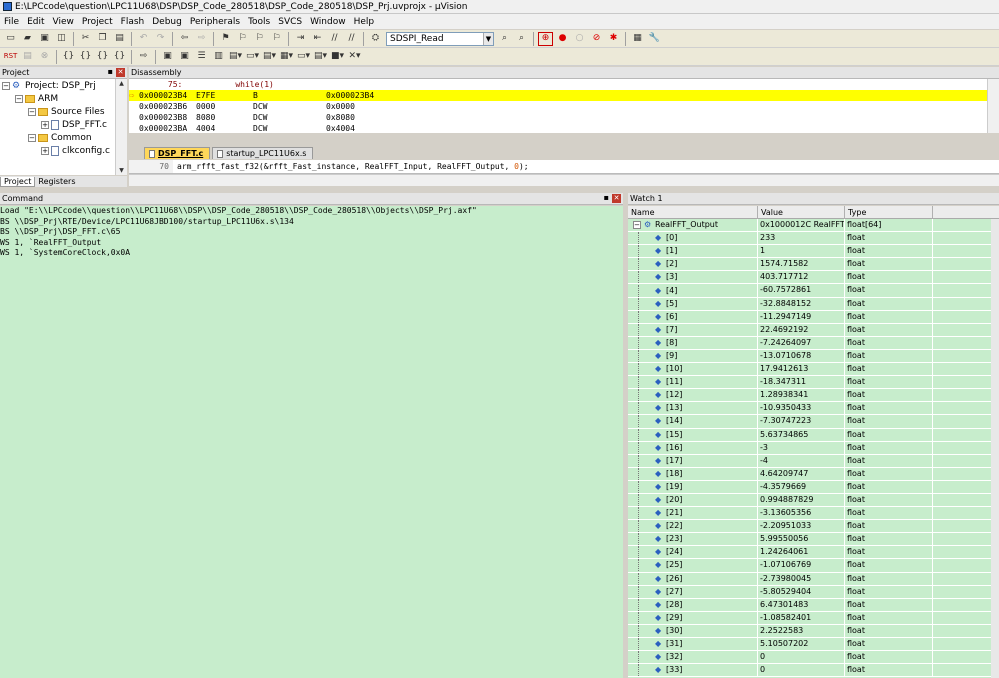 Image resolution: width=999 pixels, height=678 pixels. Describe the element at coordinates (993, 106) in the screenshot. I see `disassembly-scrollbar` at that location.